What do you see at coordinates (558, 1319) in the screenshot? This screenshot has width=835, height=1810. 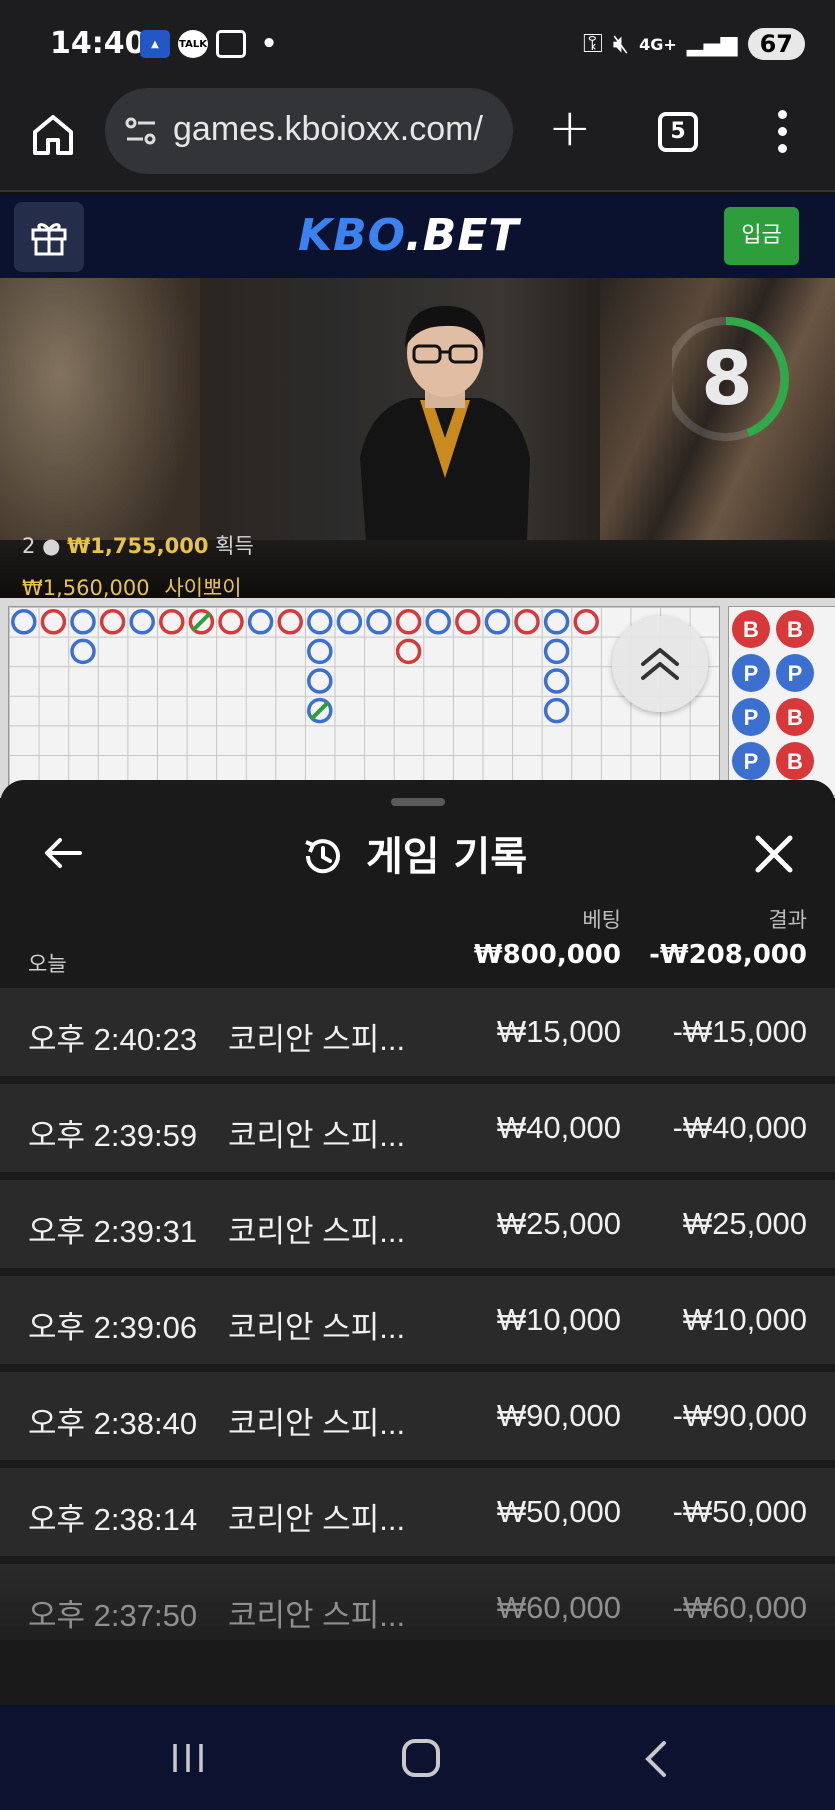 I see `row-bet: ₩10,000` at bounding box center [558, 1319].